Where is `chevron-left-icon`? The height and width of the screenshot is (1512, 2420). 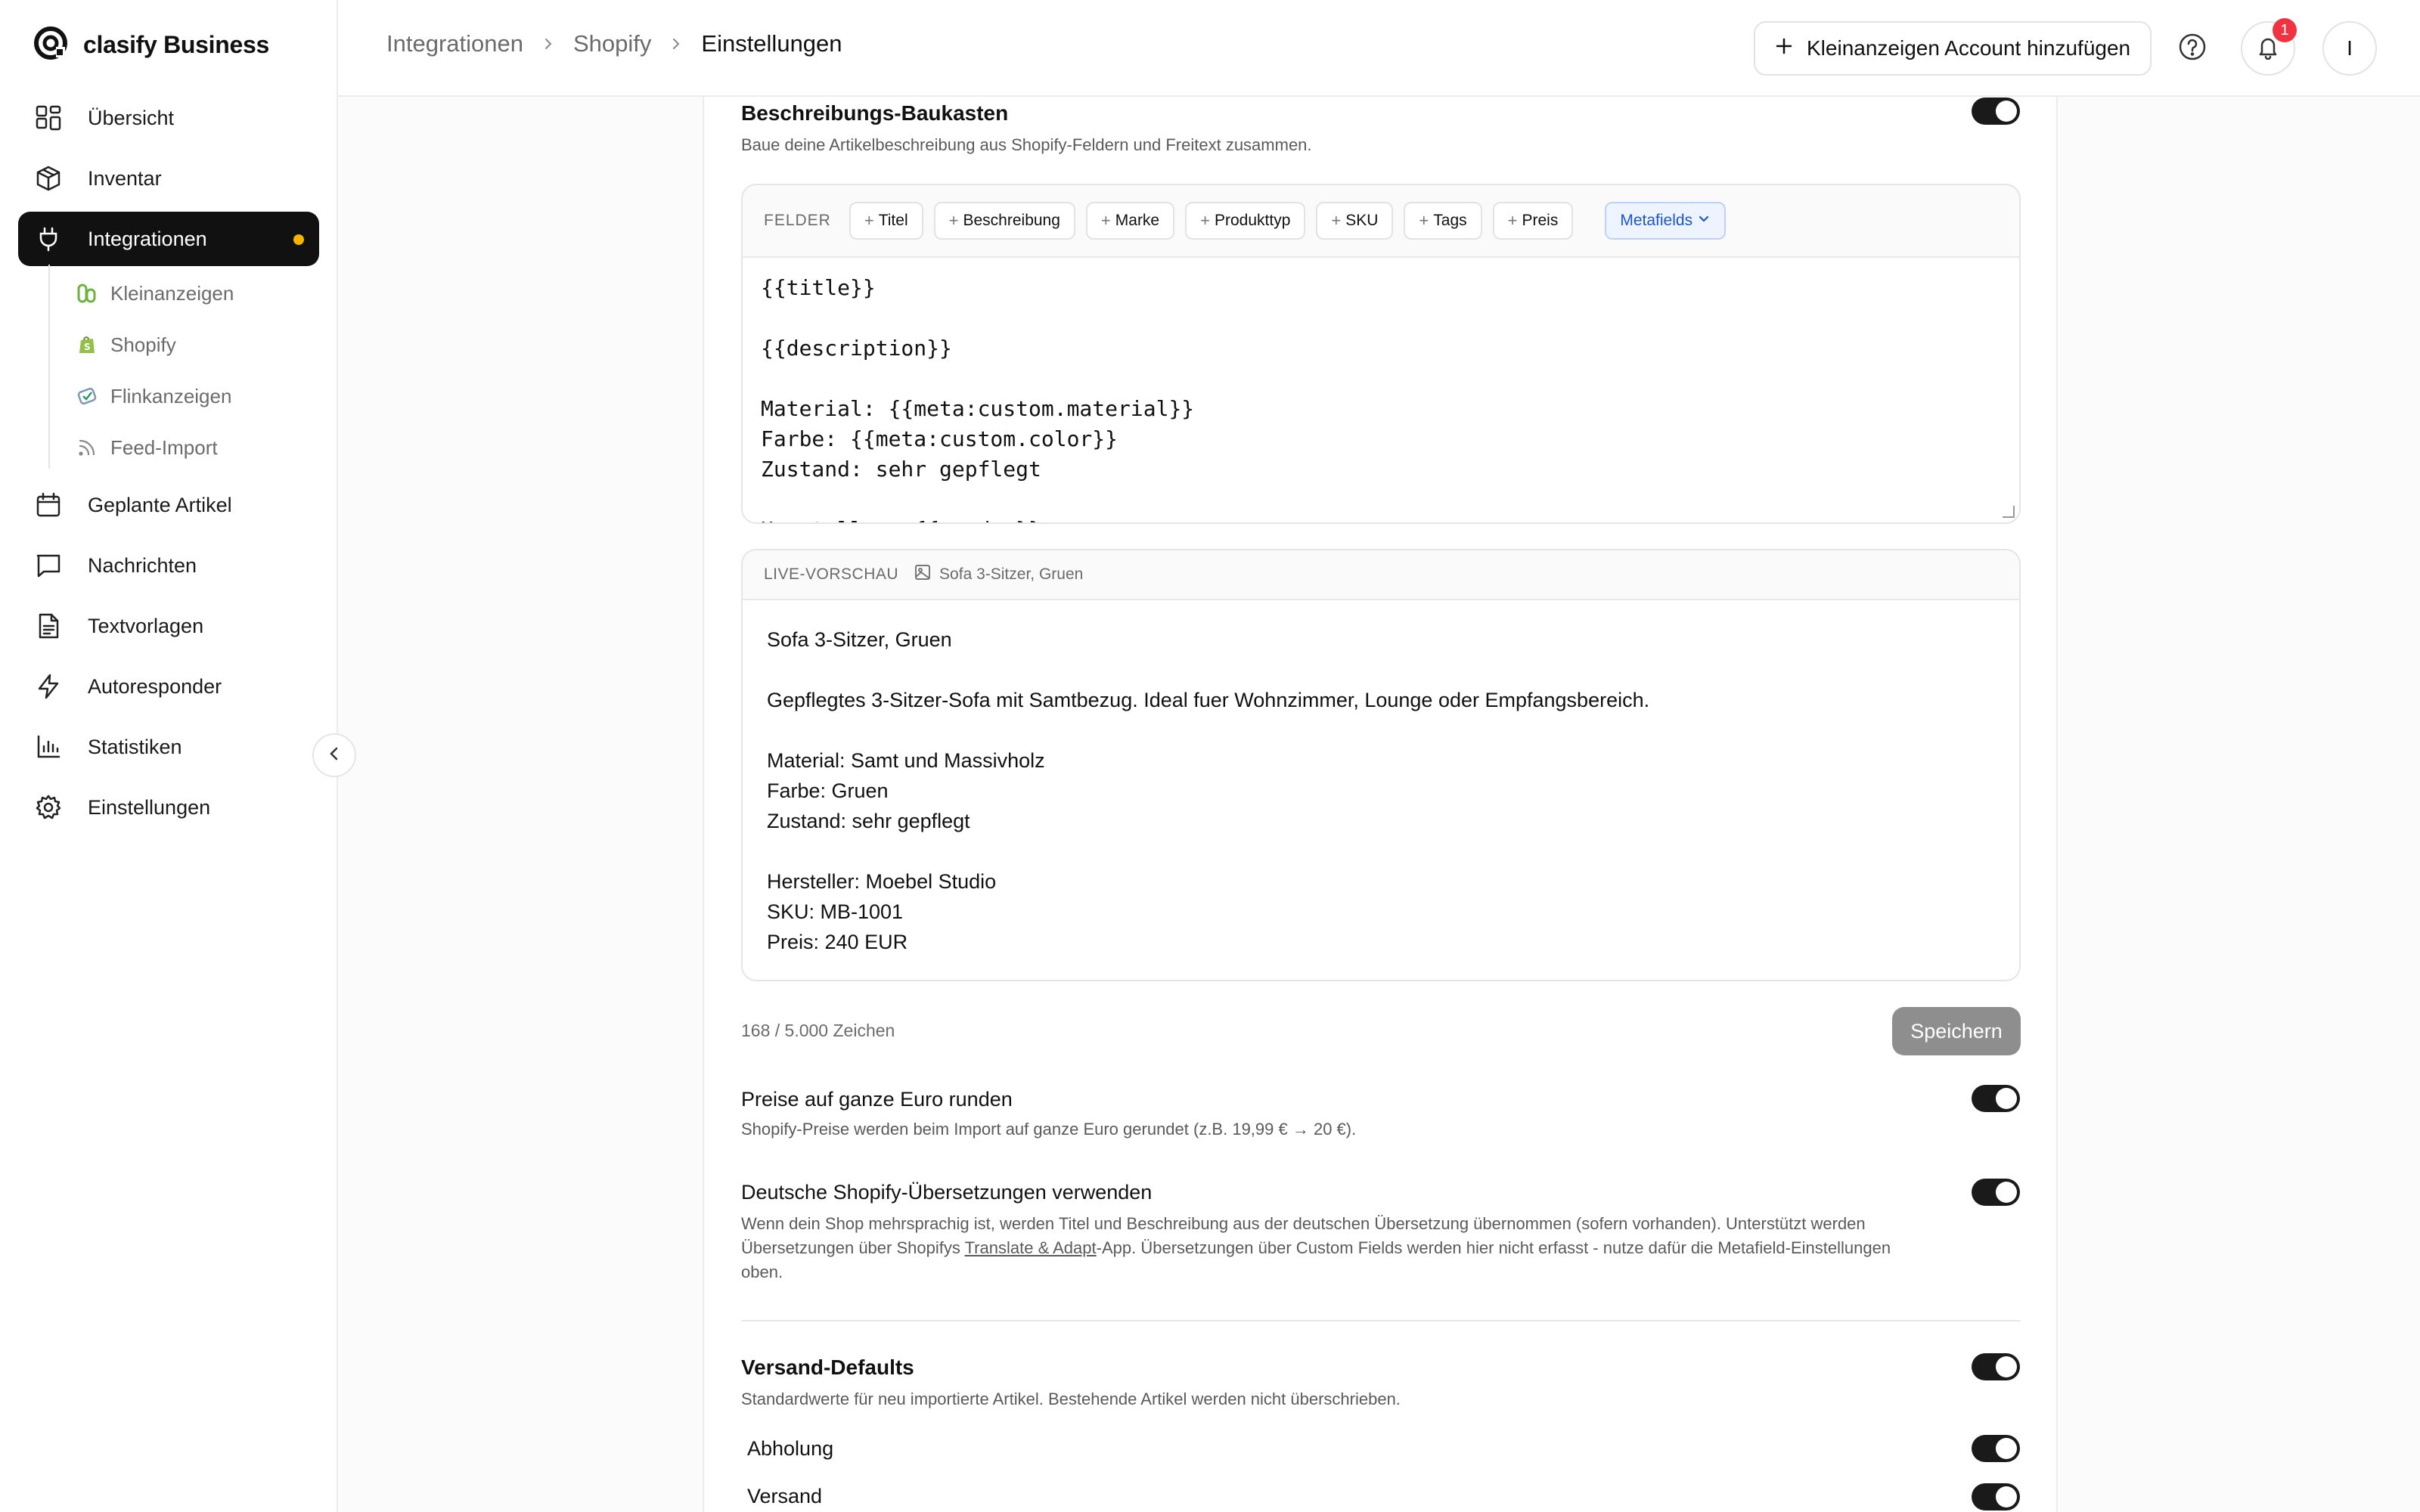 chevron-left-icon is located at coordinates (334, 756).